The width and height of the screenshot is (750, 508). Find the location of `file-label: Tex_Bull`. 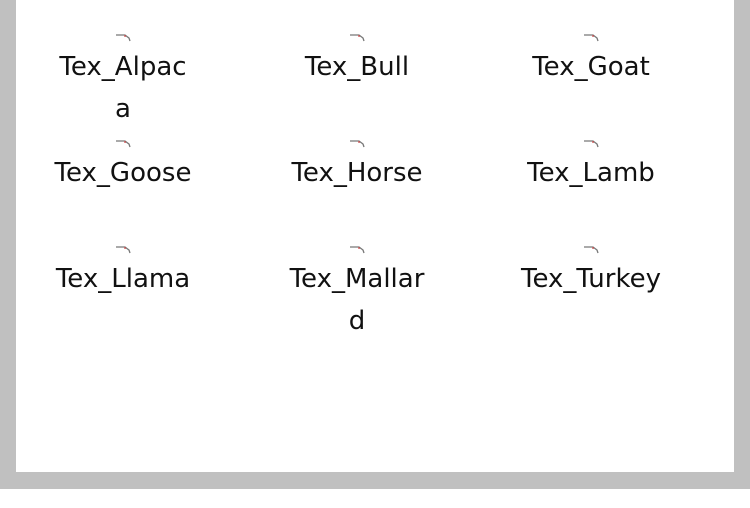

file-label: Tex_Bull is located at coordinates (357, 67).